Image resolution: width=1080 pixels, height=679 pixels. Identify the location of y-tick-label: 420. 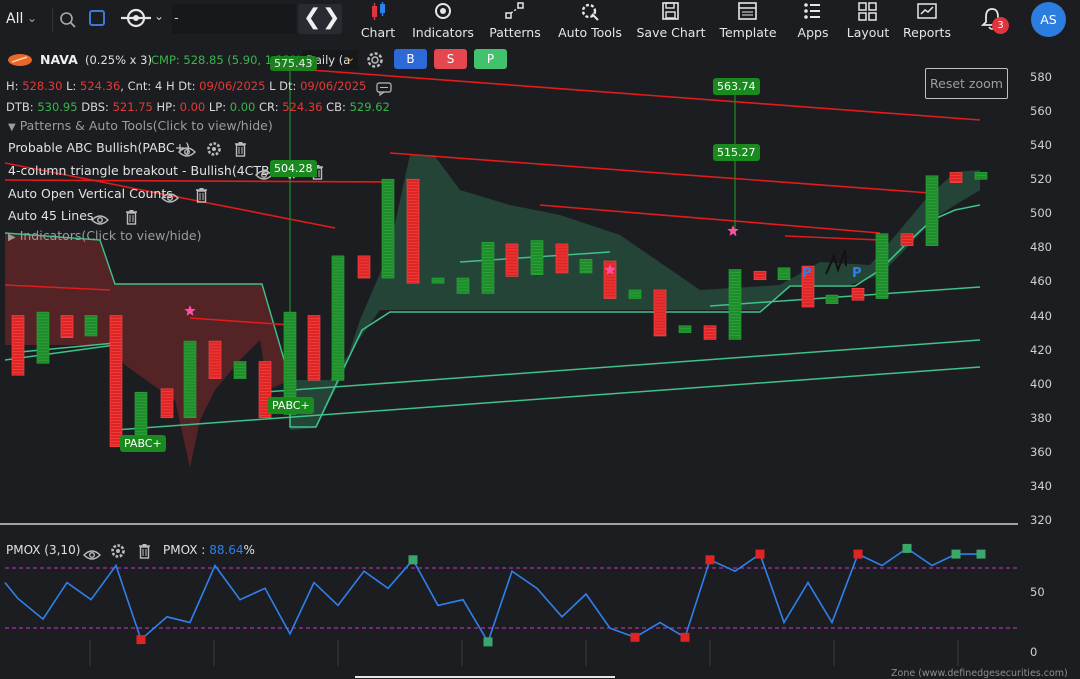
(1041, 349).